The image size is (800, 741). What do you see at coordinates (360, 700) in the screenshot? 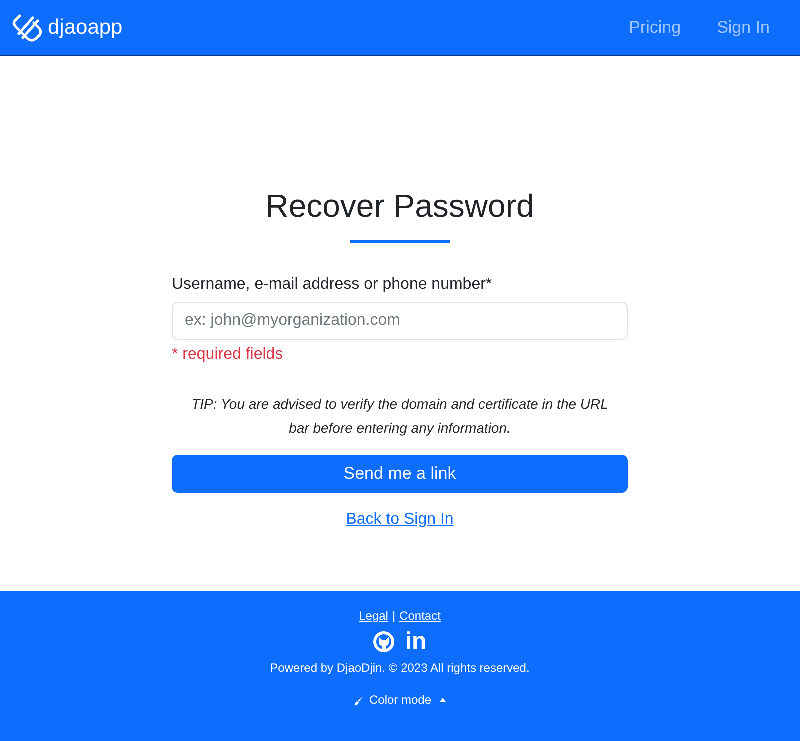
I see `brush-icon` at bounding box center [360, 700].